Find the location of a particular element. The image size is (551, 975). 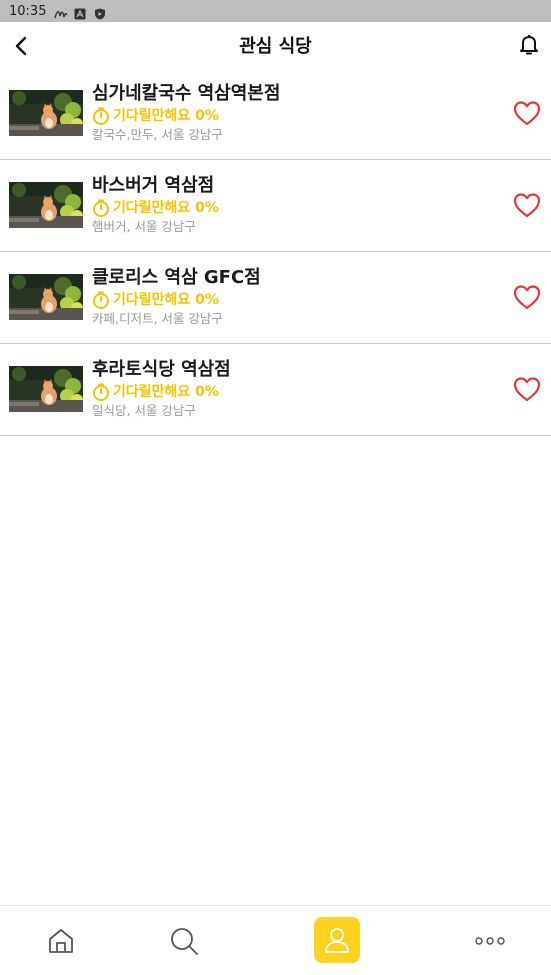

restaurant-category: 카페,디저트, 서울 강남구 is located at coordinates (157, 318).